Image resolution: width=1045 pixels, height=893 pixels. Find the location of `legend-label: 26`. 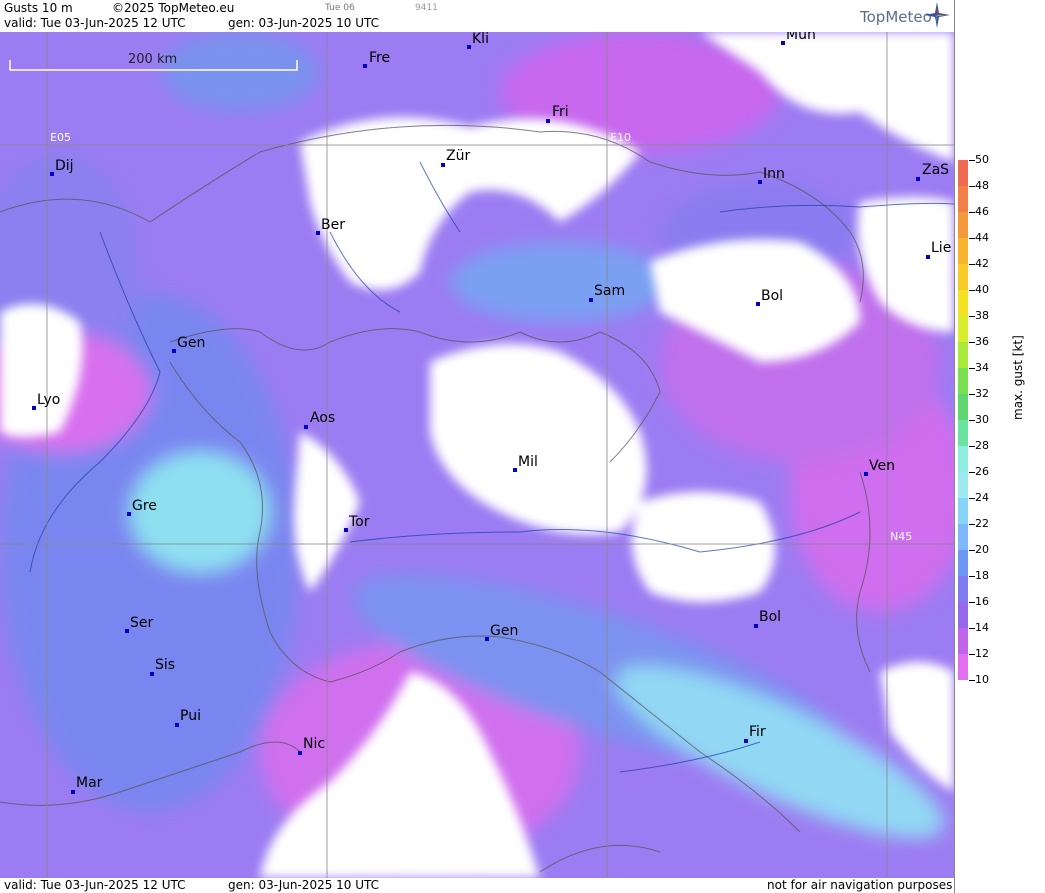

legend-label: 26 is located at coordinates (982, 471).